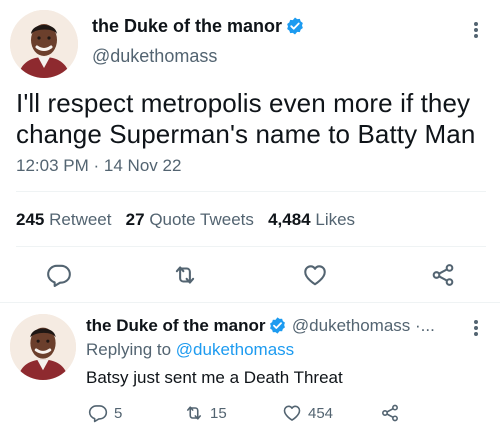  Describe the element at coordinates (154, 56) in the screenshot. I see `handle: @dukethomass` at that location.